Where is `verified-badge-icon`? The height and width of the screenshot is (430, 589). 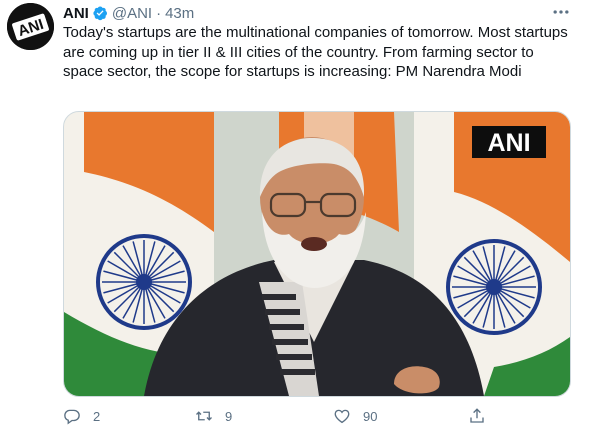 verified-badge-icon is located at coordinates (100, 13).